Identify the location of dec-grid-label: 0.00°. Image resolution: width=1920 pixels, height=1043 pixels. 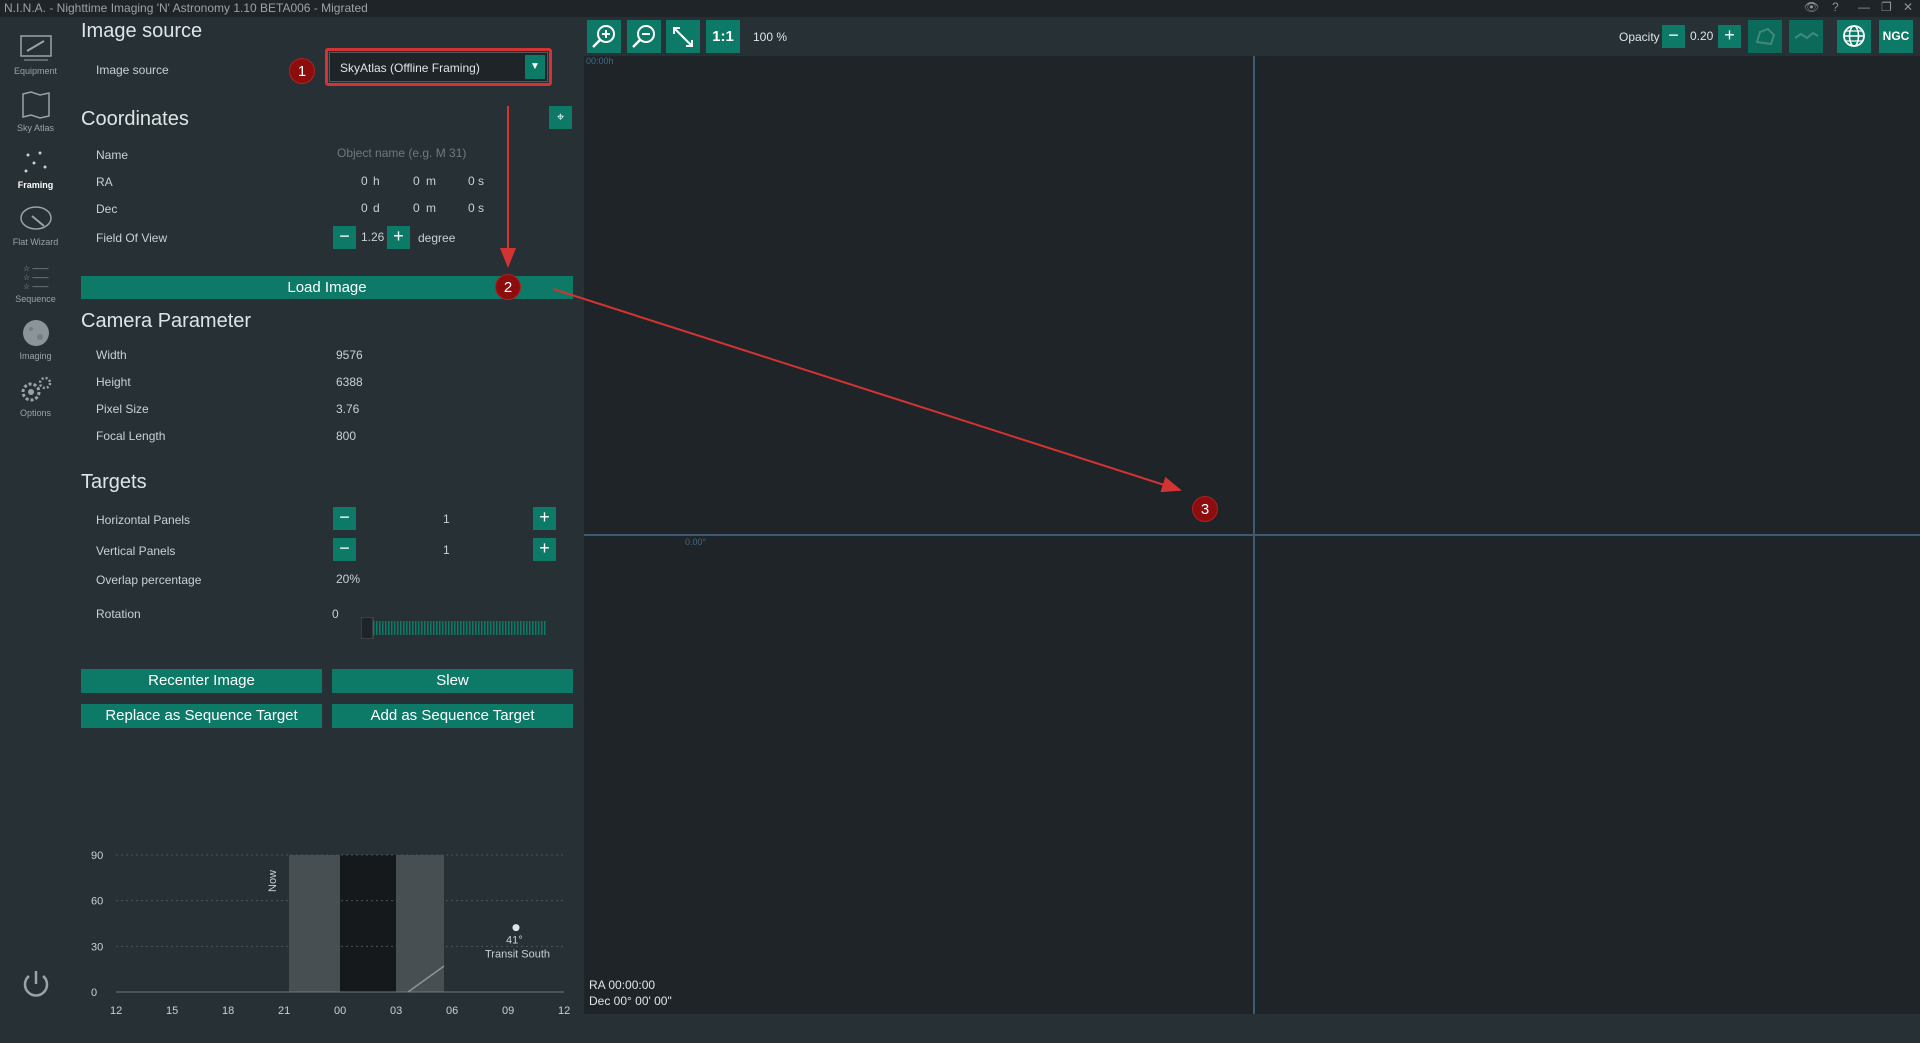
(696, 542).